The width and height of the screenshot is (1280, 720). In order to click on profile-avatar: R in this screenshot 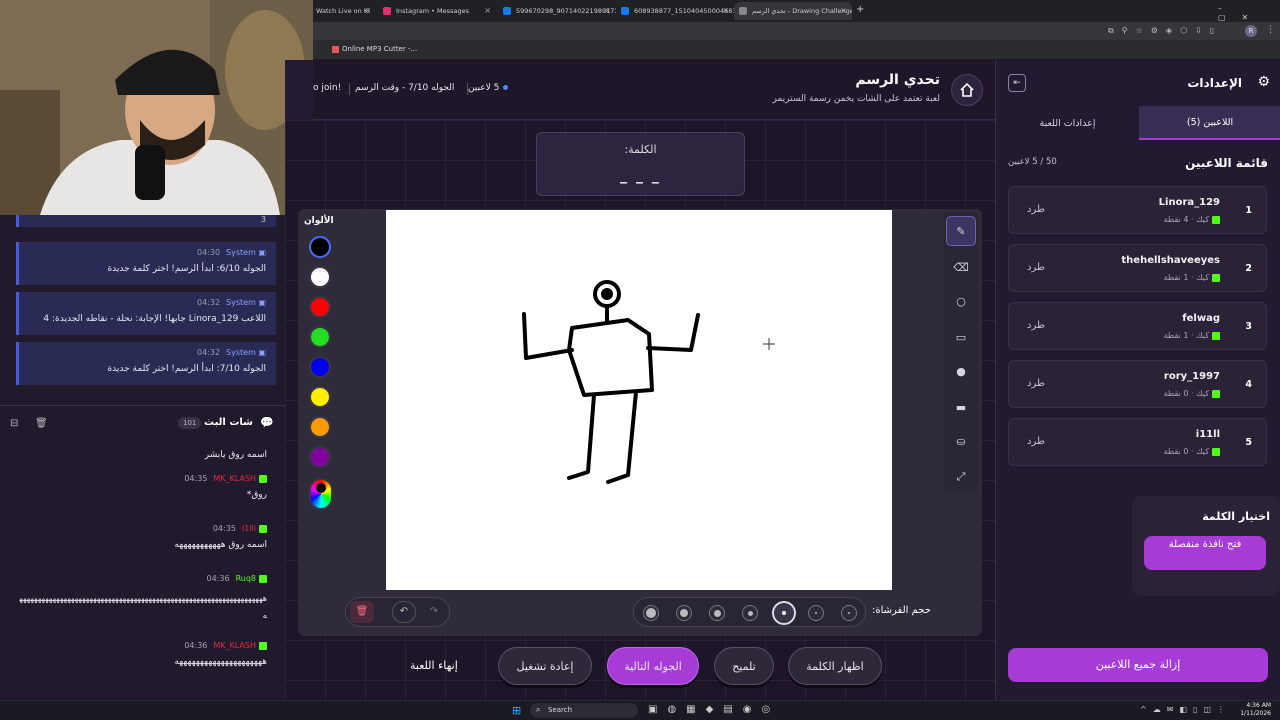, I will do `click(1251, 31)`.